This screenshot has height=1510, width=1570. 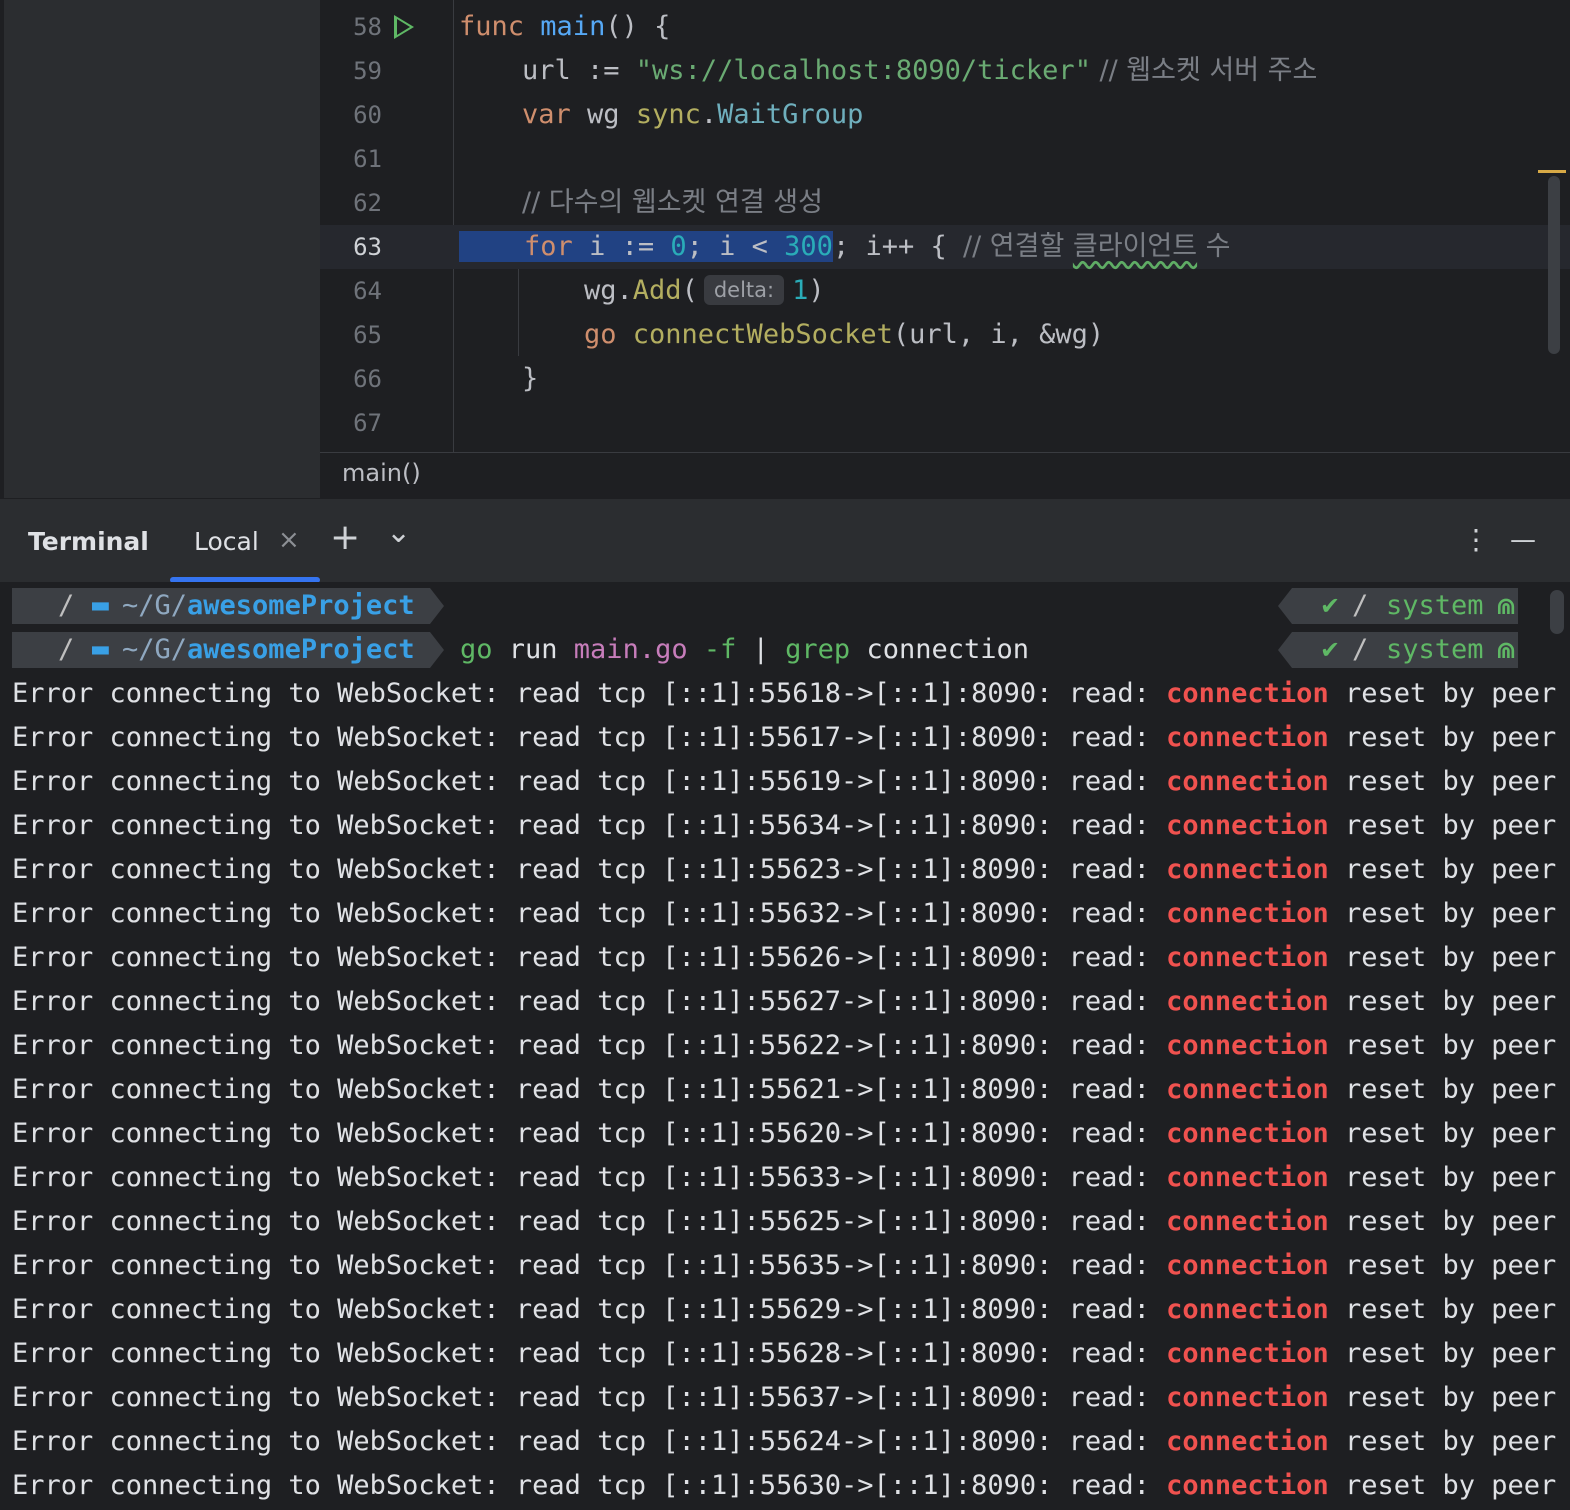 I want to click on line-number: 65, so click(x=367, y=335).